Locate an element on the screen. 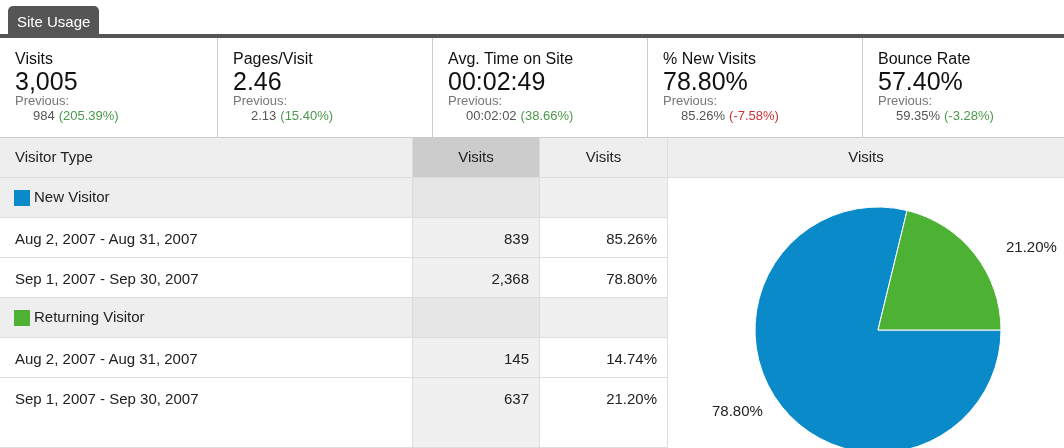 The width and height of the screenshot is (1064, 448). change-percent: (-7.58%) is located at coordinates (754, 115).